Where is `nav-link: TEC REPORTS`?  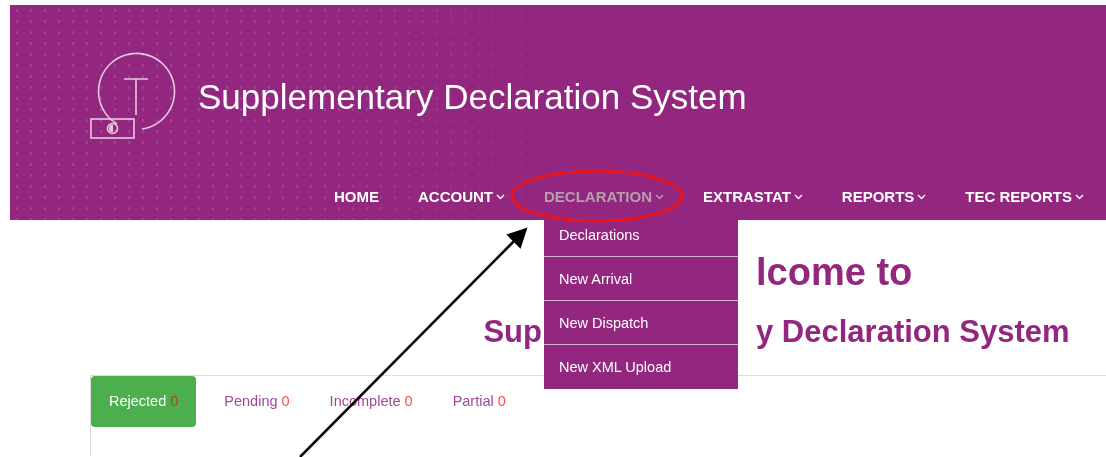
nav-link: TEC REPORTS is located at coordinates (1024, 196).